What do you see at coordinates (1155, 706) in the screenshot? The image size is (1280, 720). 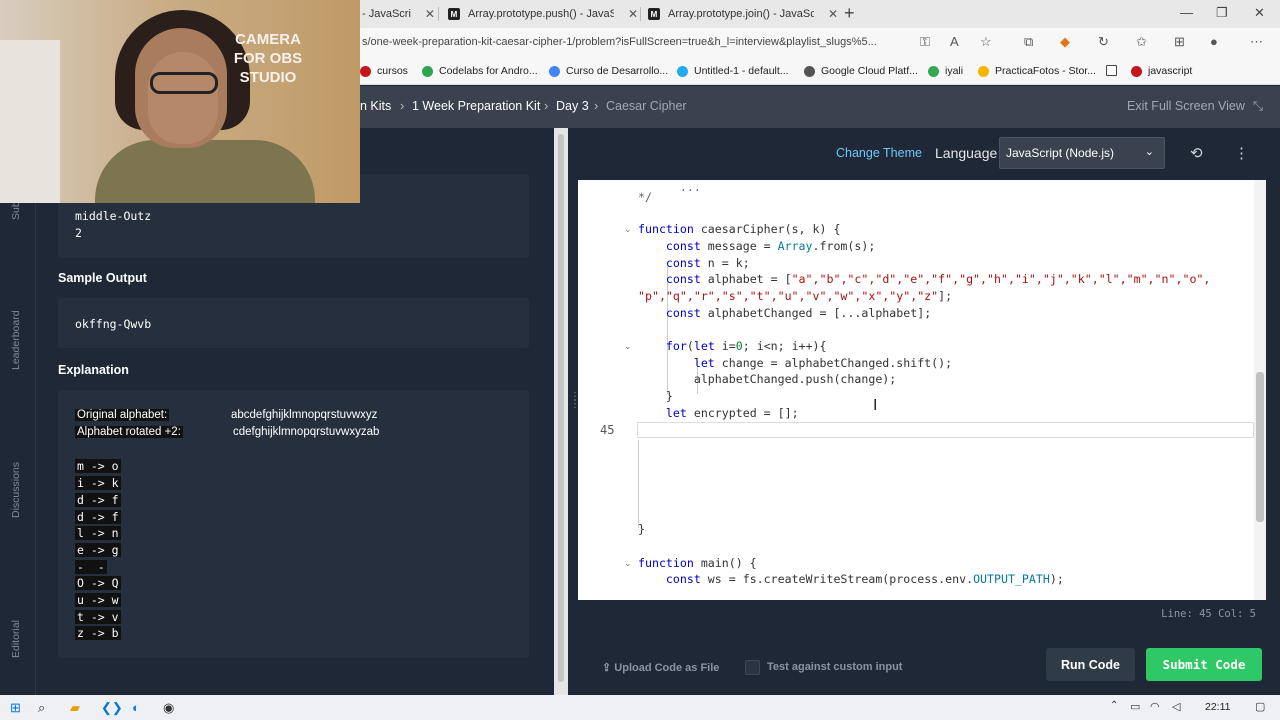 I see `wifi-icon: ◠` at bounding box center [1155, 706].